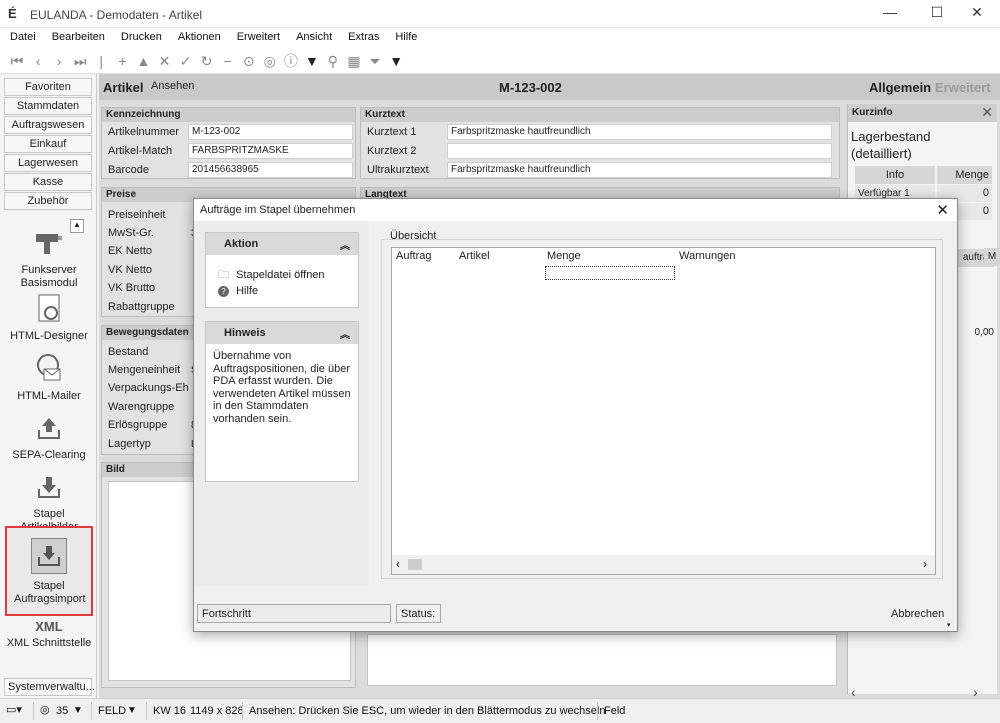 Image resolution: width=1000 pixels, height=723 pixels. I want to click on tab-erweitert: Erweitert, so click(963, 87).